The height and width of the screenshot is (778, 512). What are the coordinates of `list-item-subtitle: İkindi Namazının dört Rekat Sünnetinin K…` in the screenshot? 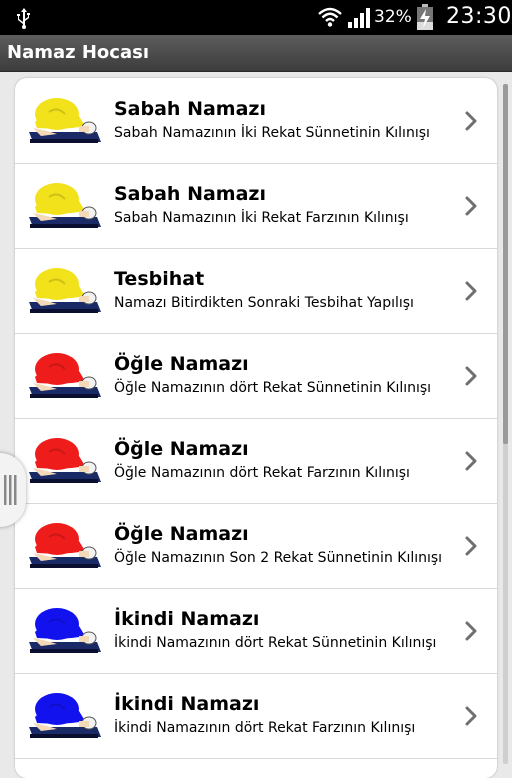 It's located at (275, 643).